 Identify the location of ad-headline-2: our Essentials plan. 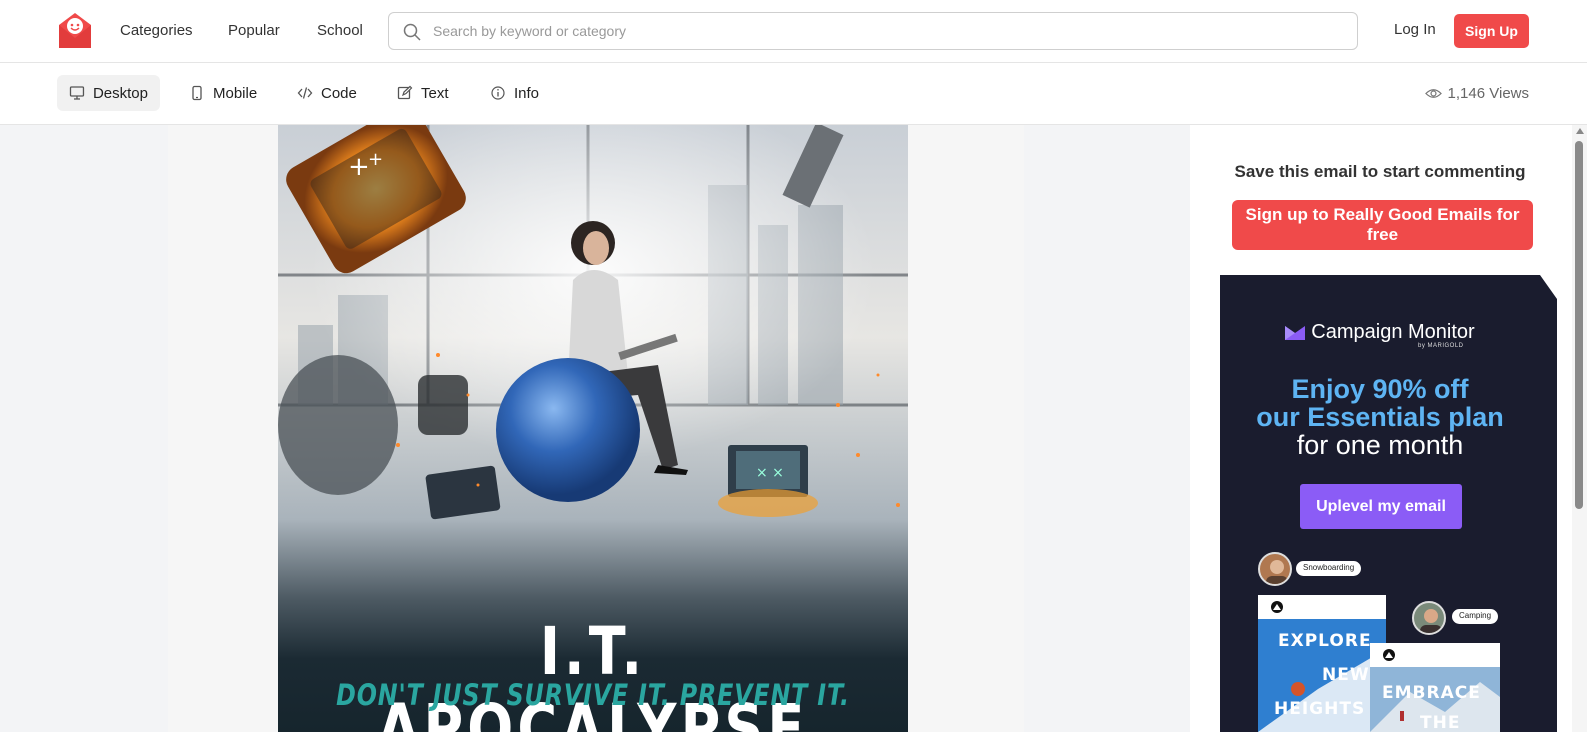
(1380, 417).